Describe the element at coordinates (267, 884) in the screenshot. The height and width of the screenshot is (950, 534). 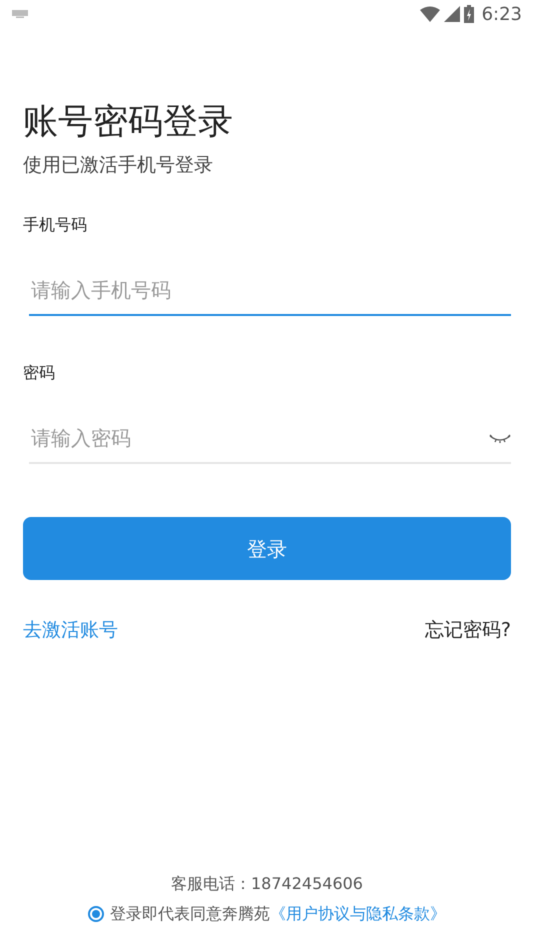
I see `service-phone: 客服电话：18742454606` at that location.